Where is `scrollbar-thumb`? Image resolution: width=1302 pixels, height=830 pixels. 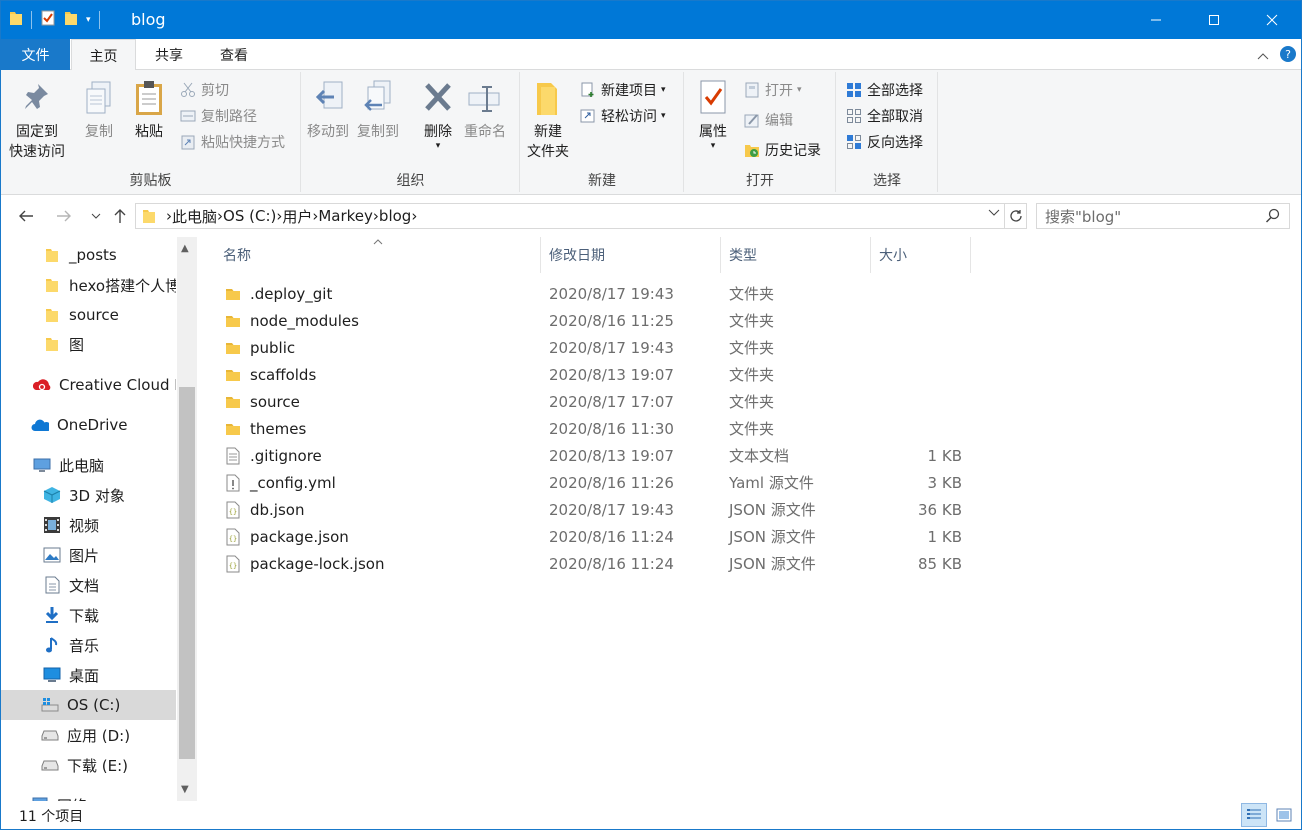 scrollbar-thumb is located at coordinates (187, 573).